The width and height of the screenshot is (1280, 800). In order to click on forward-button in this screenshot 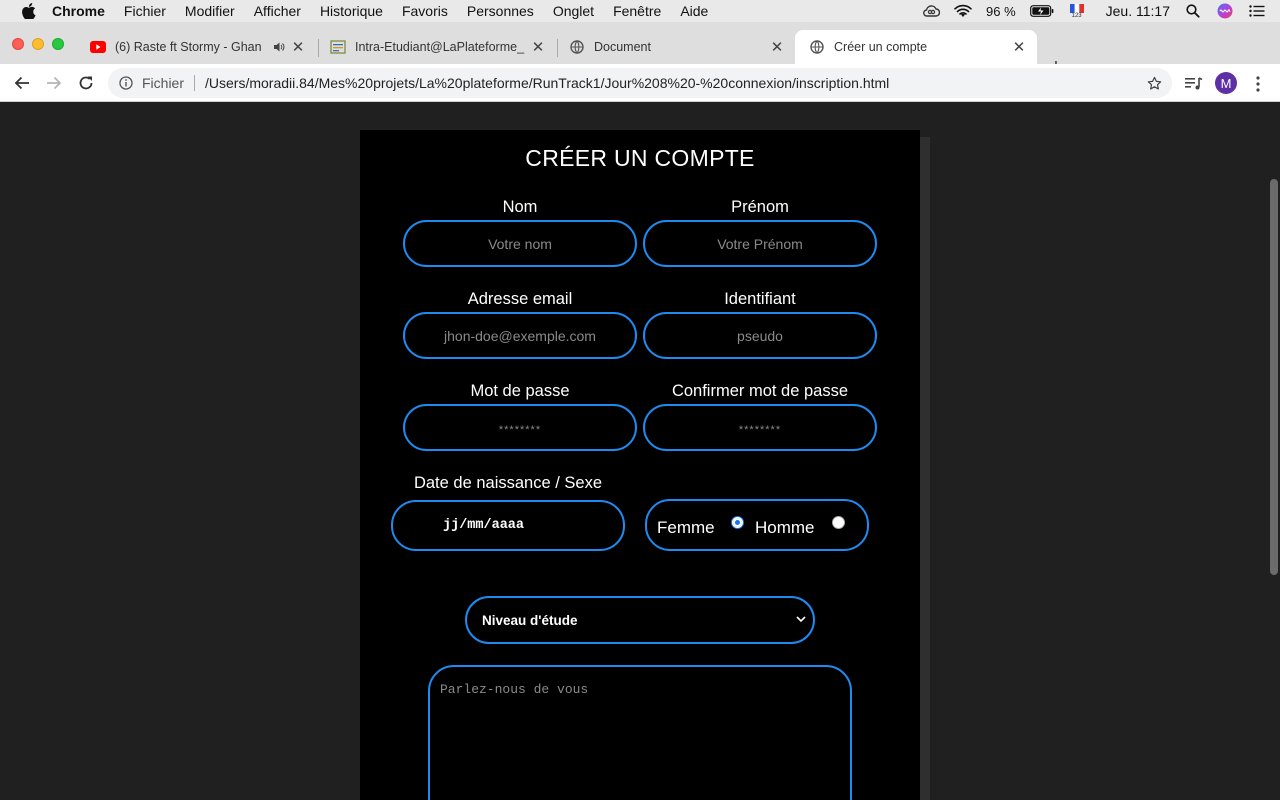, I will do `click(54, 83)`.